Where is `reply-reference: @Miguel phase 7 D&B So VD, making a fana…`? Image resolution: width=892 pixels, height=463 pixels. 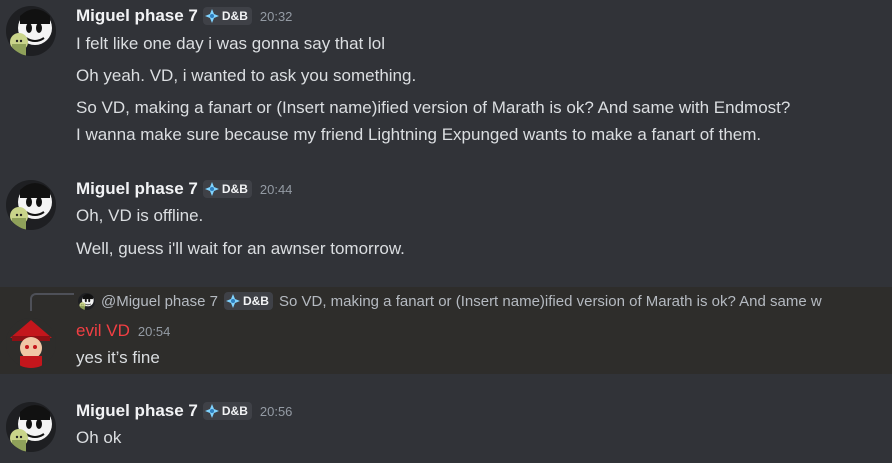
reply-reference: @Miguel phase 7 D&B So VD, making a fana… is located at coordinates (450, 301).